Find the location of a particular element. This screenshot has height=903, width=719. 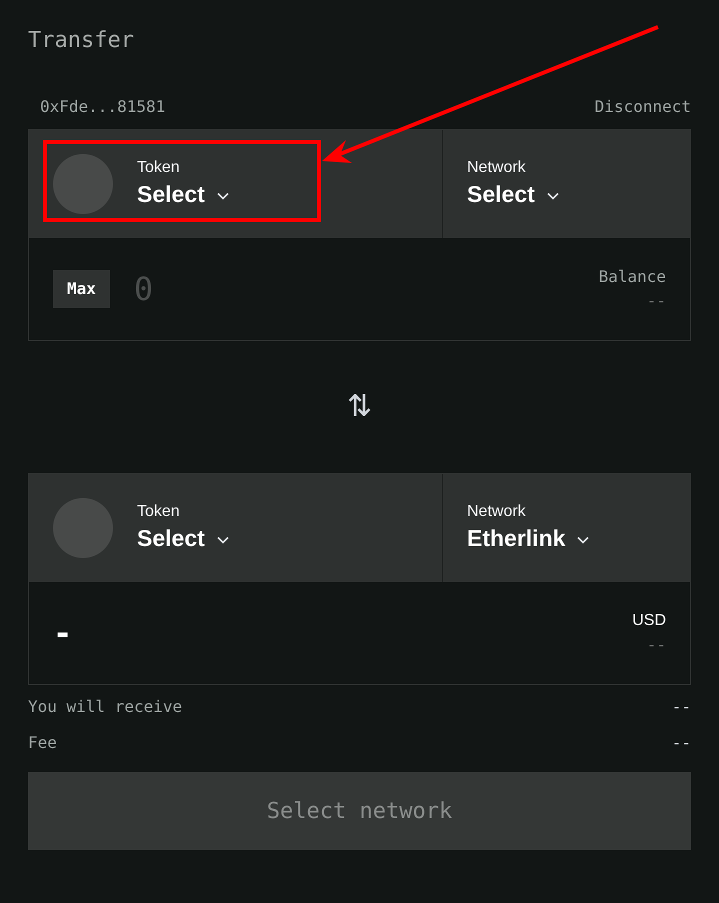

usd-value: -- is located at coordinates (656, 645).